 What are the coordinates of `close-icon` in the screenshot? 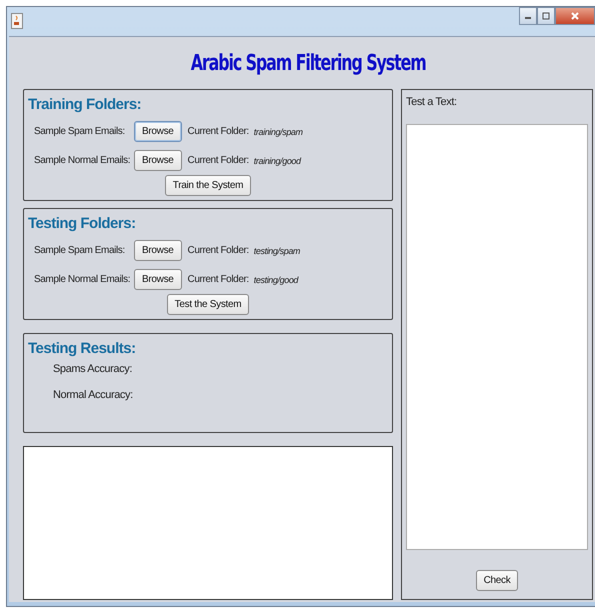 It's located at (575, 16).